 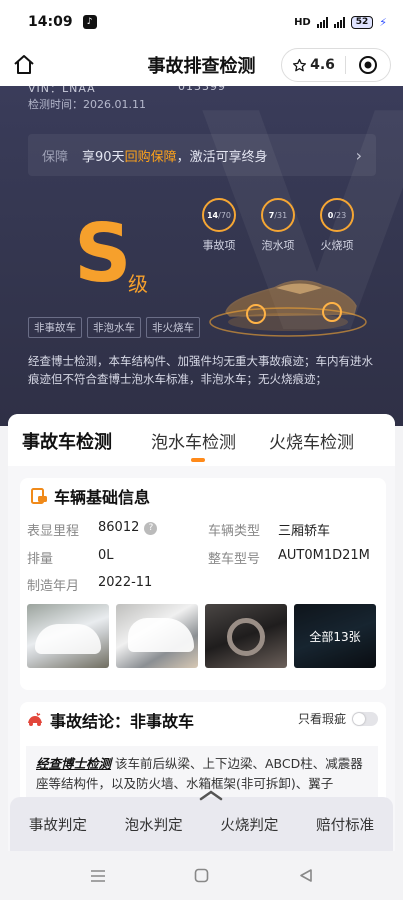 I want to click on warranty-label: 保障, so click(x=55, y=157).